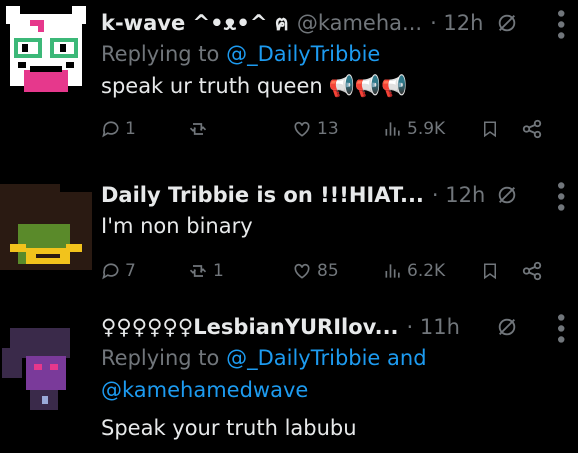  I want to click on reply-count: 7, so click(130, 271).